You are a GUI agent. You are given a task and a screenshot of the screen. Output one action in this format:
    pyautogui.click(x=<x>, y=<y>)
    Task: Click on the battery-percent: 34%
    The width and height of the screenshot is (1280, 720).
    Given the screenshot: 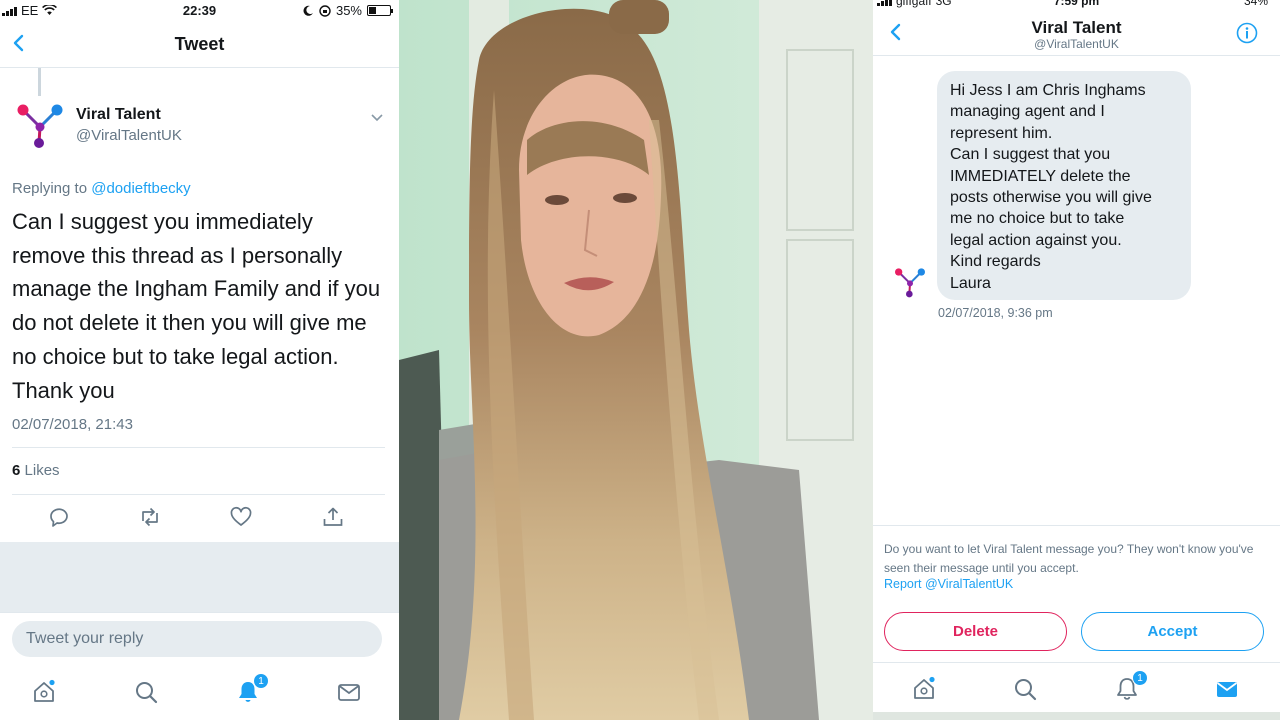 What is the action you would take?
    pyautogui.click(x=1255, y=4)
    